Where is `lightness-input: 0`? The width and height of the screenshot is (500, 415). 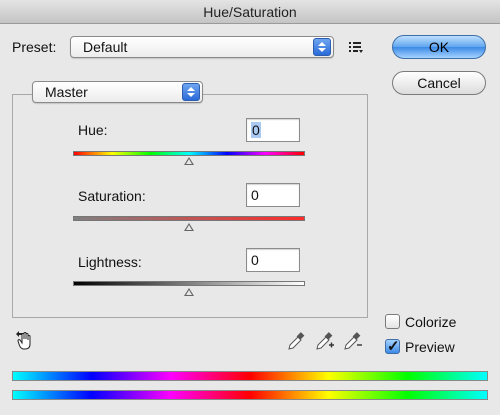 lightness-input: 0 is located at coordinates (273, 260).